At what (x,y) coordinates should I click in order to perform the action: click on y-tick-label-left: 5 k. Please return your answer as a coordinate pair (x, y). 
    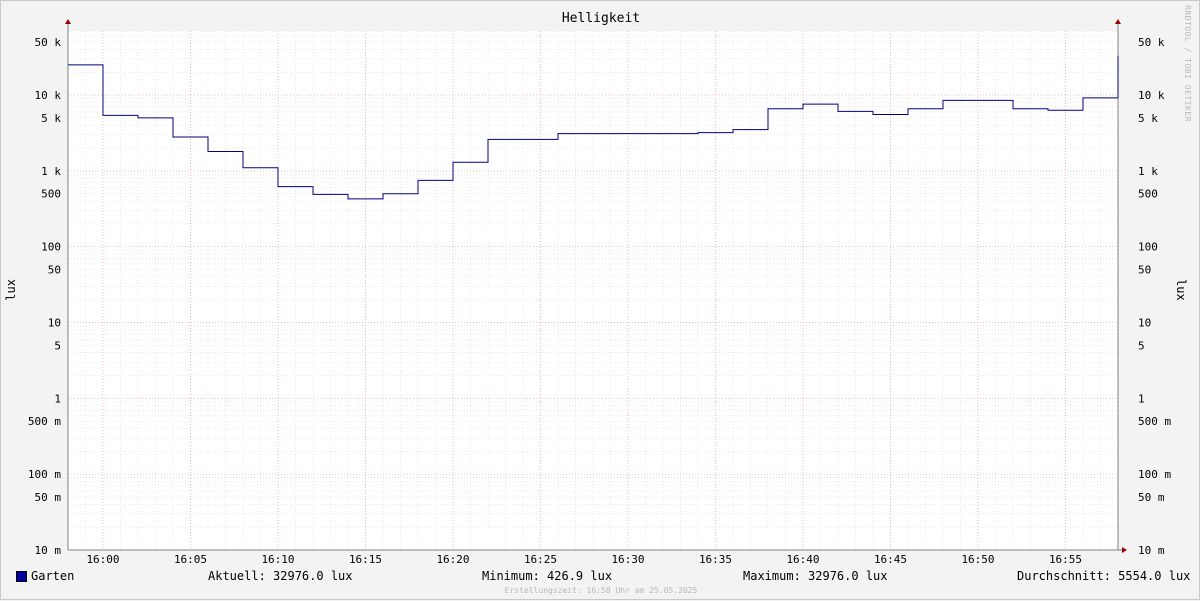
    Looking at the image, I should click on (51, 118).